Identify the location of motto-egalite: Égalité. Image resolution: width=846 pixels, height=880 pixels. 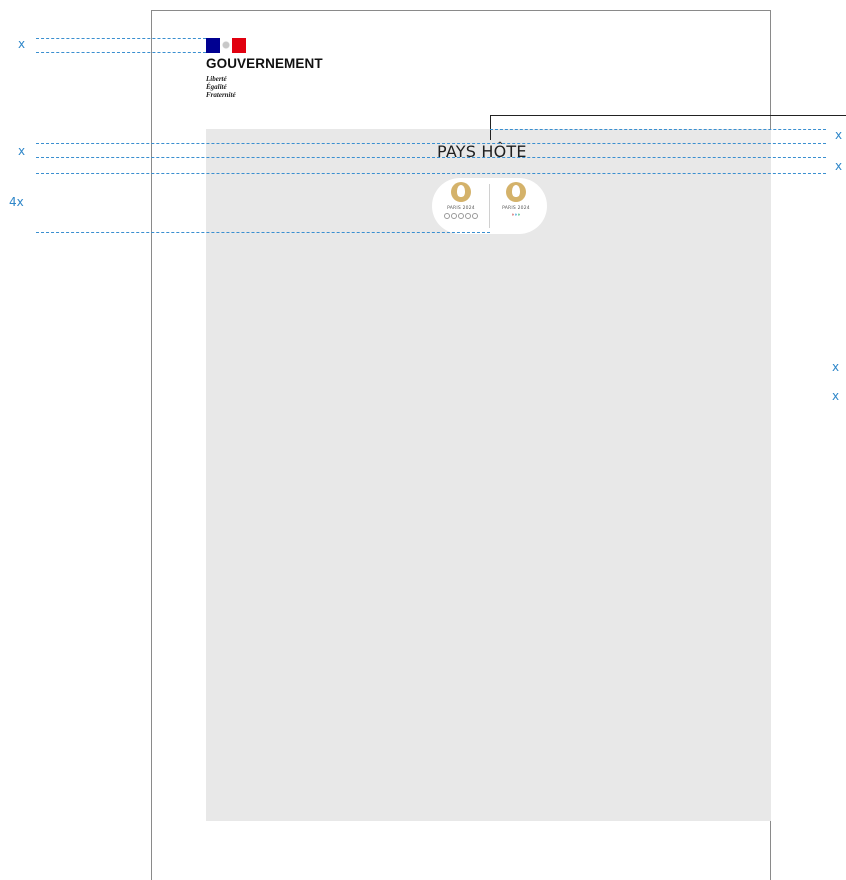
(216, 87).